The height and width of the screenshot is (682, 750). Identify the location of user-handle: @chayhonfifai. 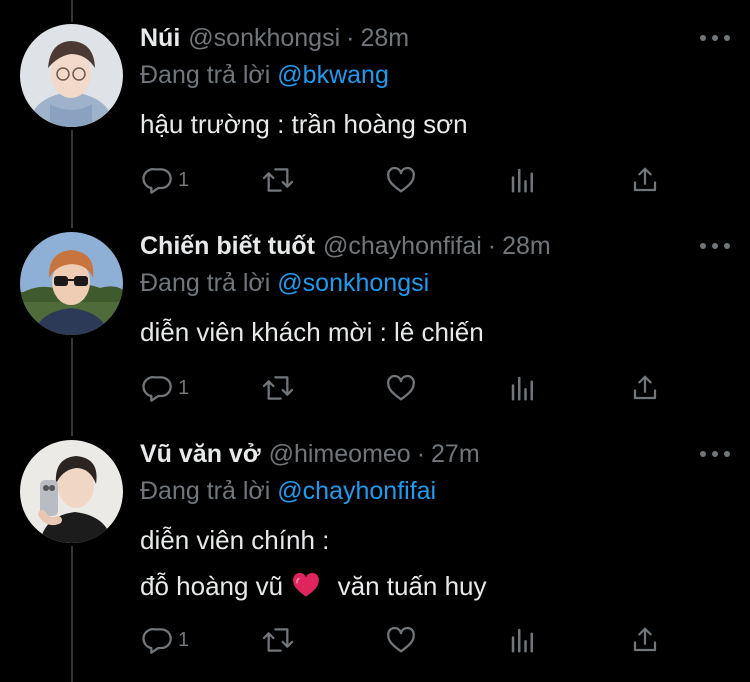
(402, 246).